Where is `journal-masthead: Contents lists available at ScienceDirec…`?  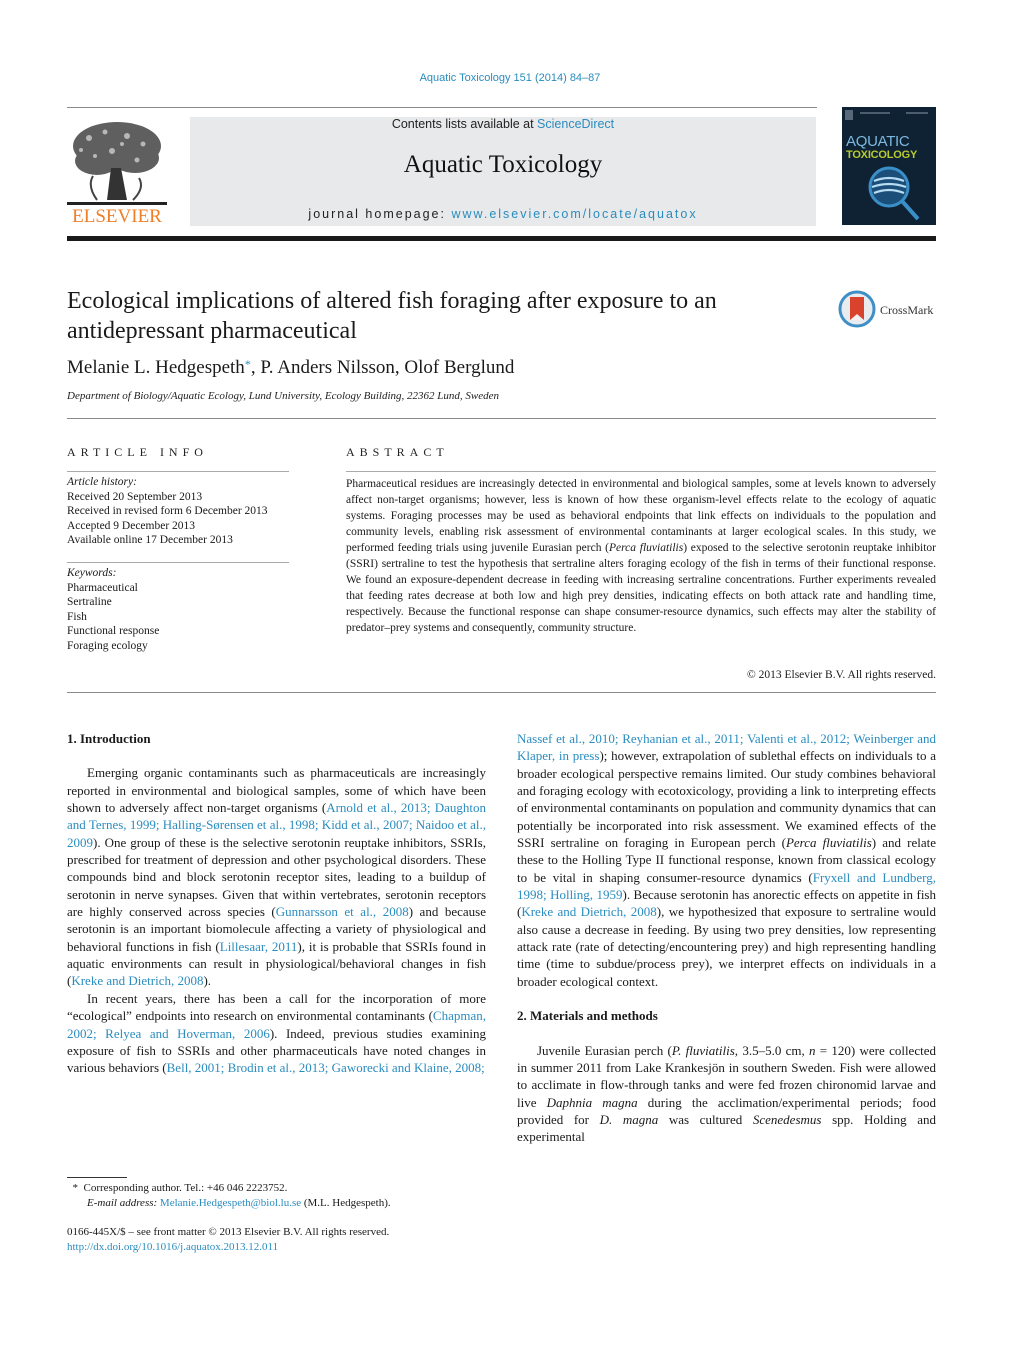 journal-masthead: Contents lists available at ScienceDirec… is located at coordinates (503, 171).